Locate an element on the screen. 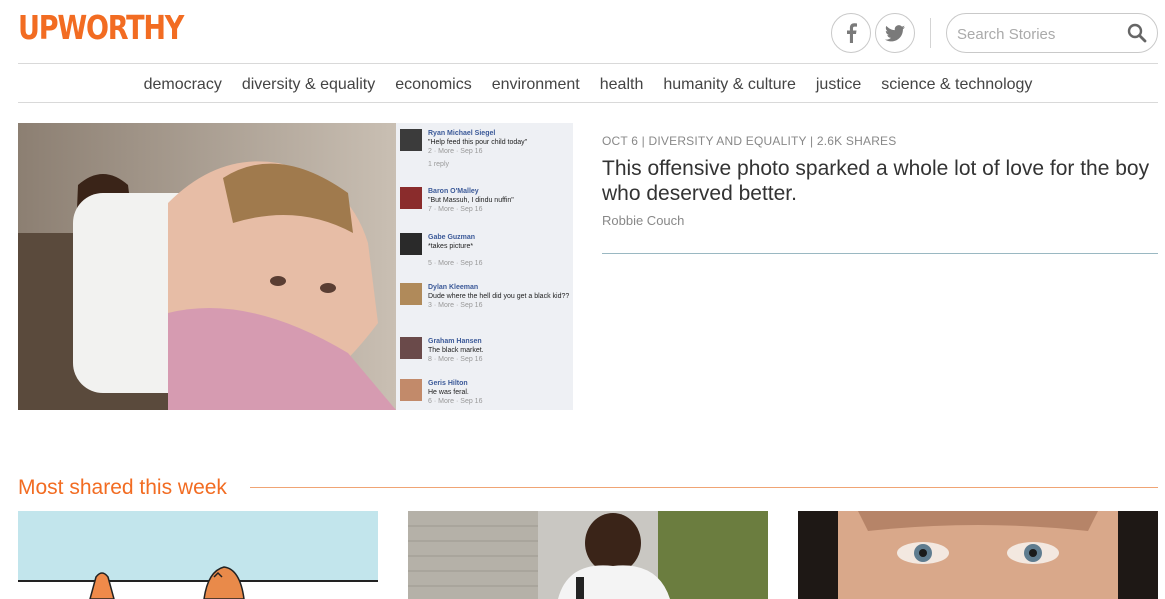 This screenshot has height=599, width=1165. nav-item-democracy: democracy is located at coordinates (183, 83).